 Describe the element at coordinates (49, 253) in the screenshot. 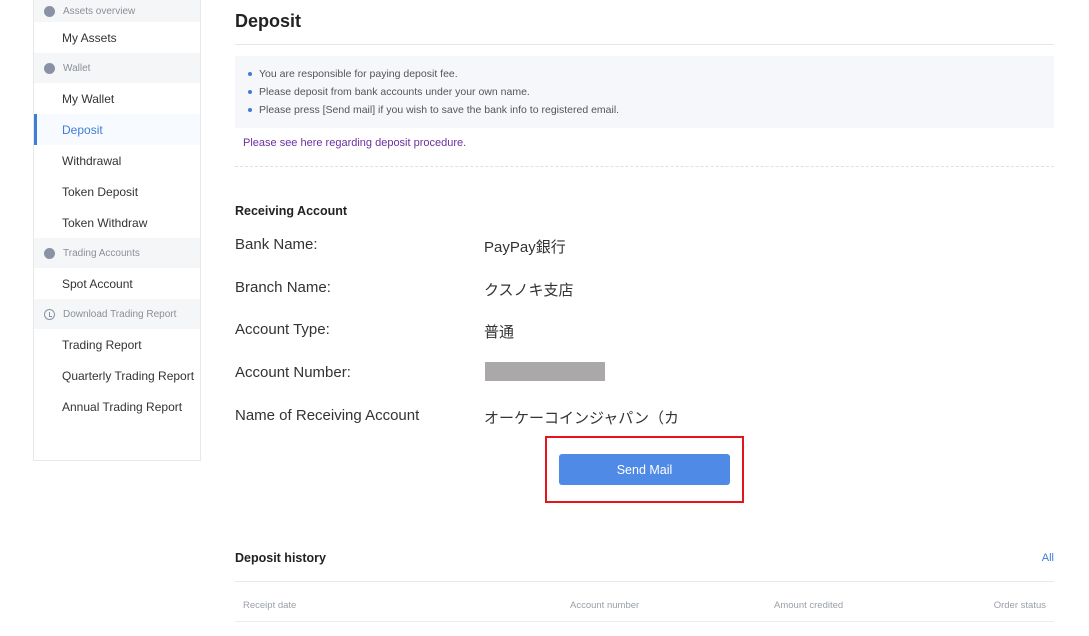

I see `account-icon` at that location.